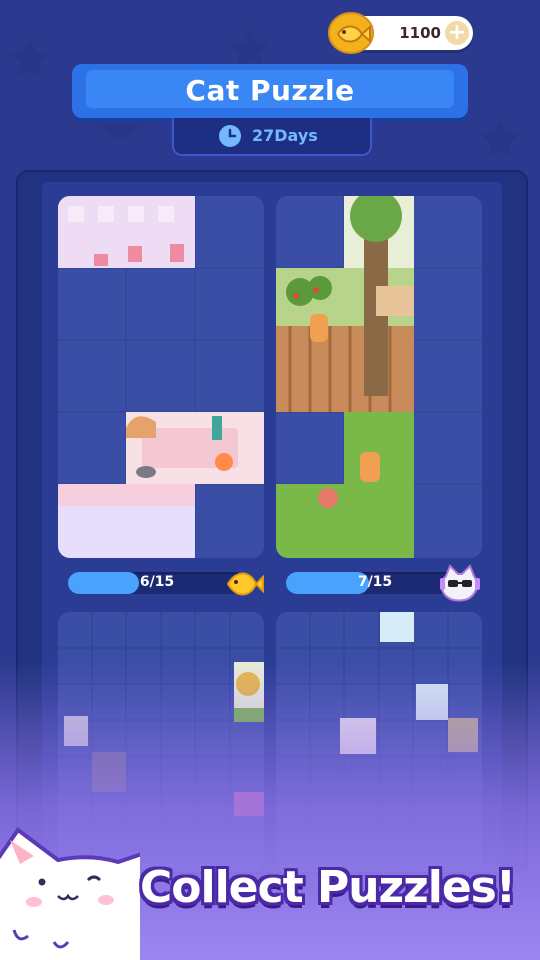 Image resolution: width=540 pixels, height=960 pixels. Describe the element at coordinates (460, 583) in the screenshot. I see `cat-sunglasses-icon` at that location.